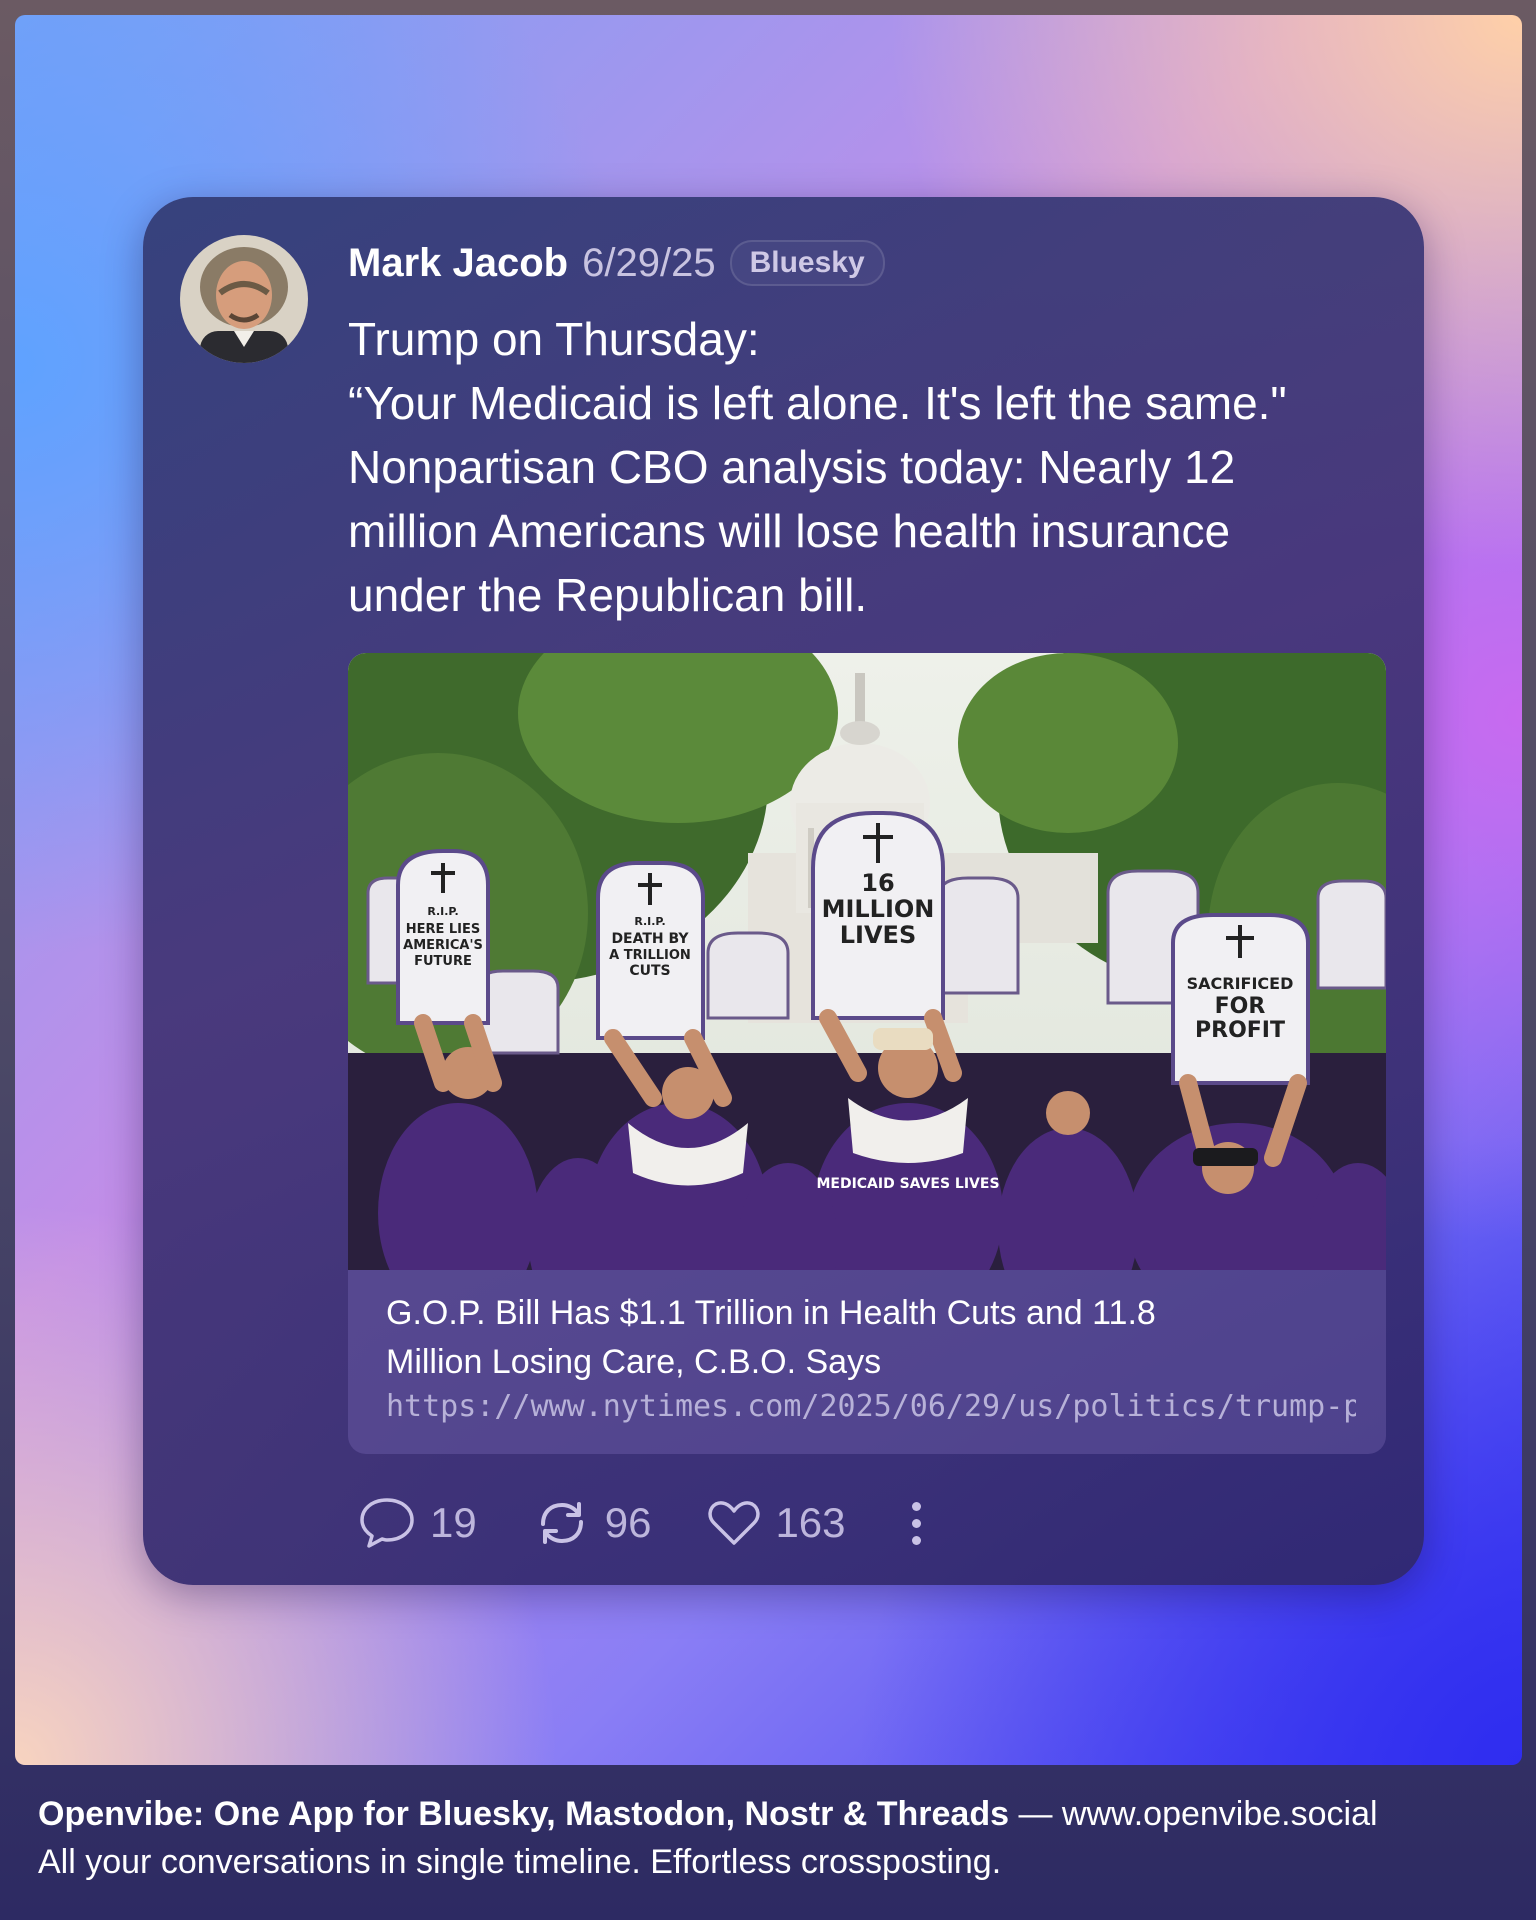 The image size is (1536, 1920). Describe the element at coordinates (592, 1523) in the screenshot. I see `repost-button: 96` at that location.